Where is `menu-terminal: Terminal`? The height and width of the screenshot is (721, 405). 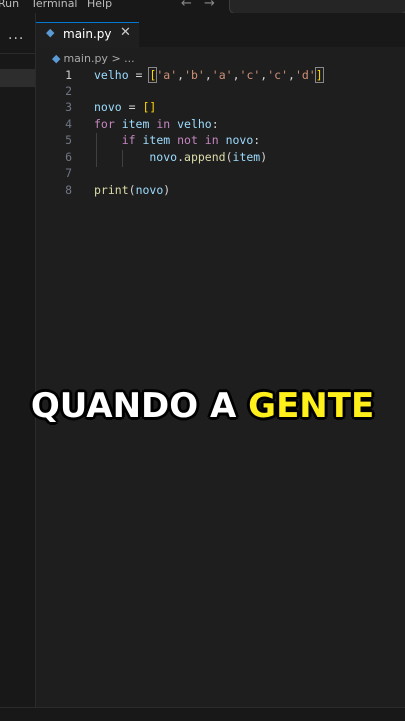 menu-terminal: Terminal is located at coordinates (54, 5).